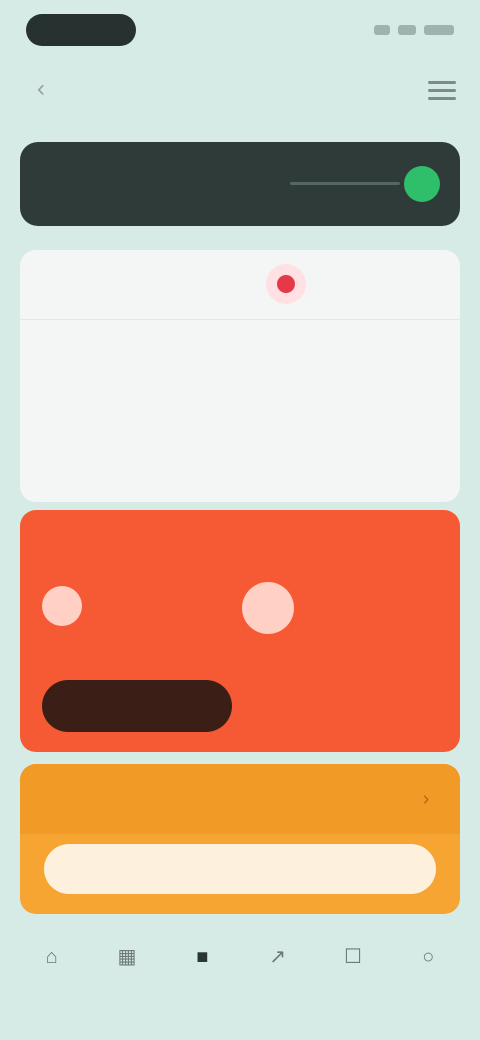  What do you see at coordinates (240, 90) in the screenshot?
I see `page-title` at bounding box center [240, 90].